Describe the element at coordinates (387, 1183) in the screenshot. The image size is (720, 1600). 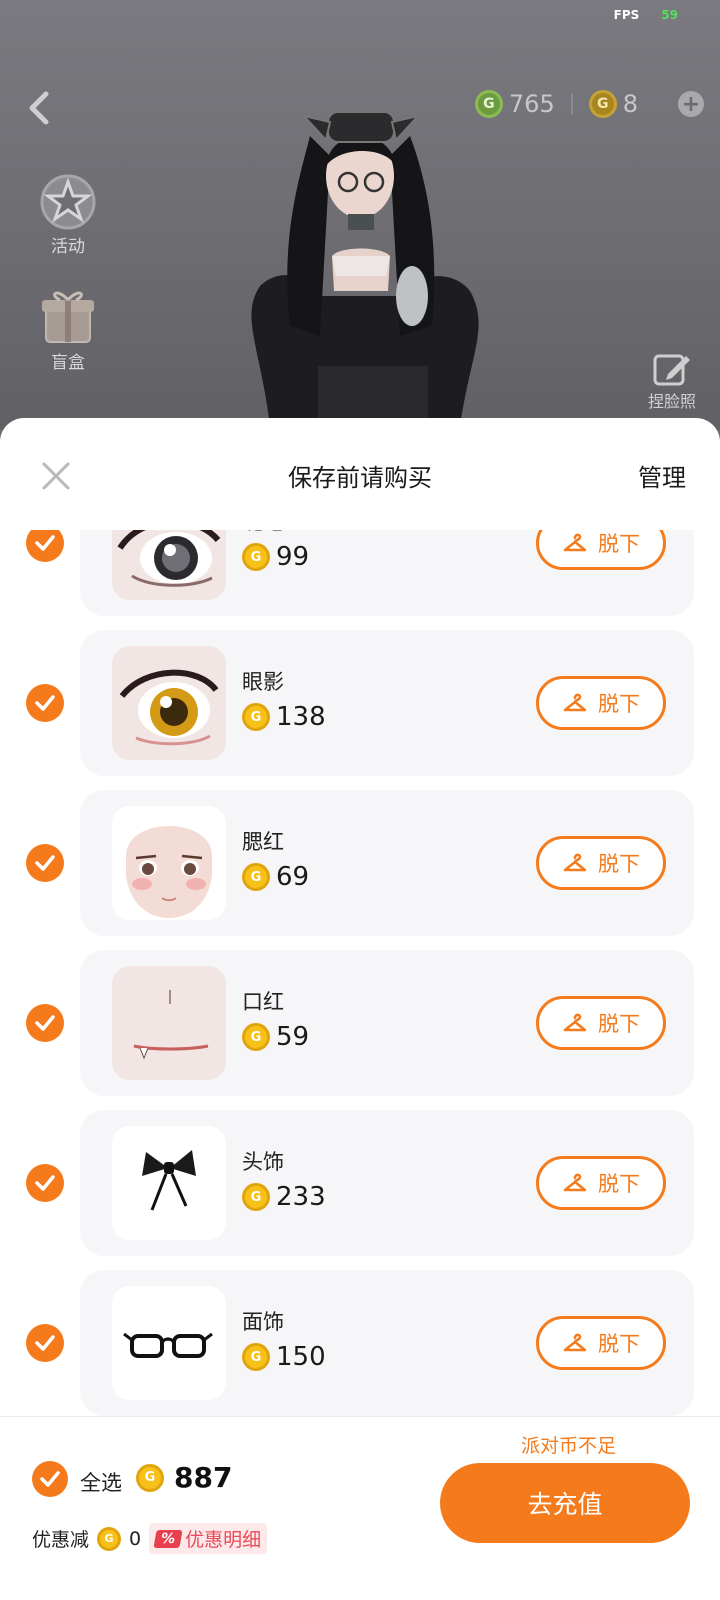
I see `item-card: 头饰 G 233 脱下` at that location.